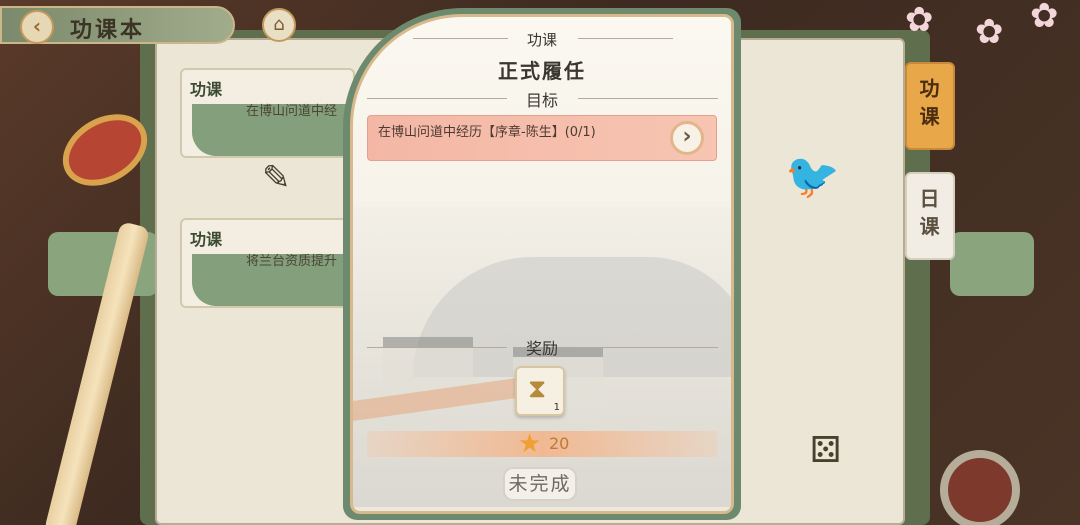 Image resolution: width=1080 pixels, height=525 pixels. I want to click on go-arrow-button: ›, so click(687, 138).